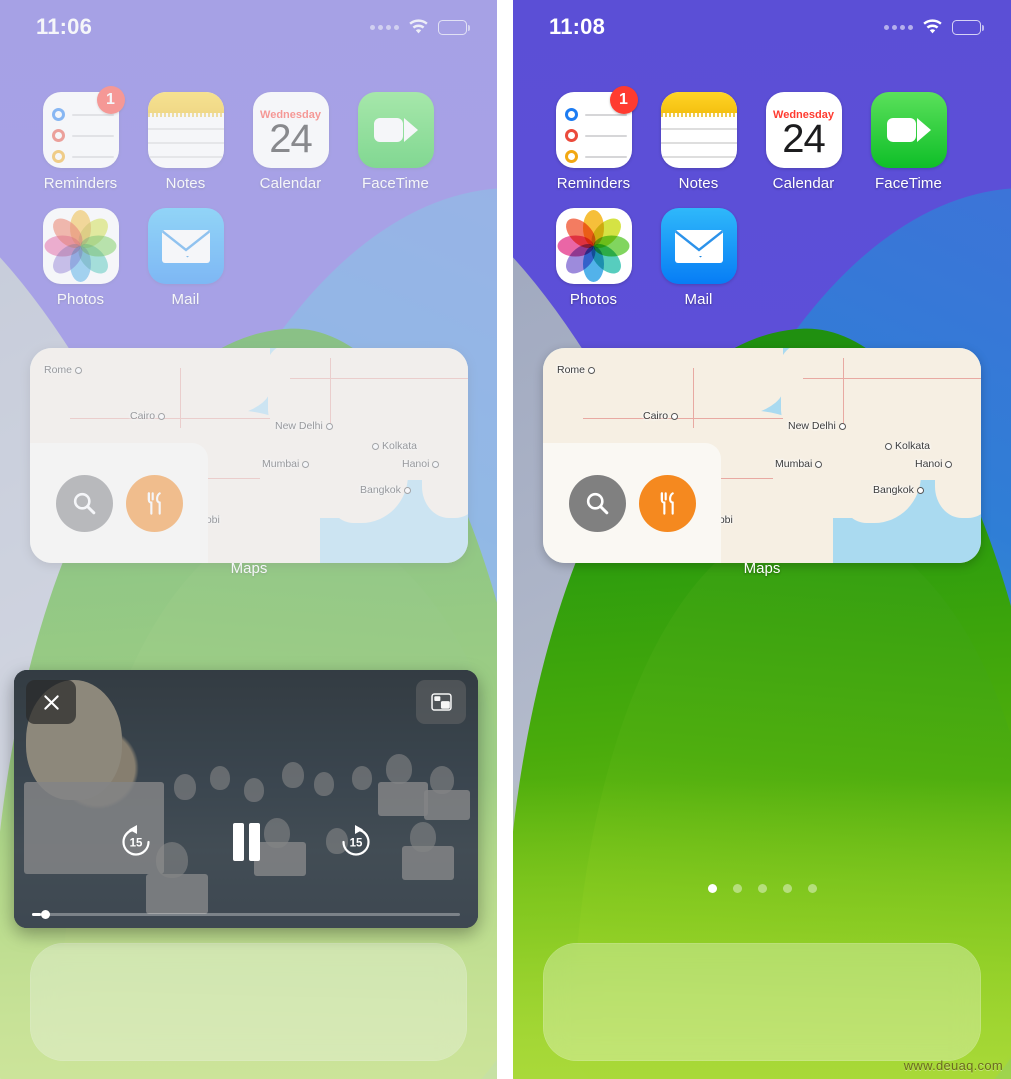 This screenshot has width=1011, height=1079. Describe the element at coordinates (248, 1002) in the screenshot. I see `dock-left` at that location.